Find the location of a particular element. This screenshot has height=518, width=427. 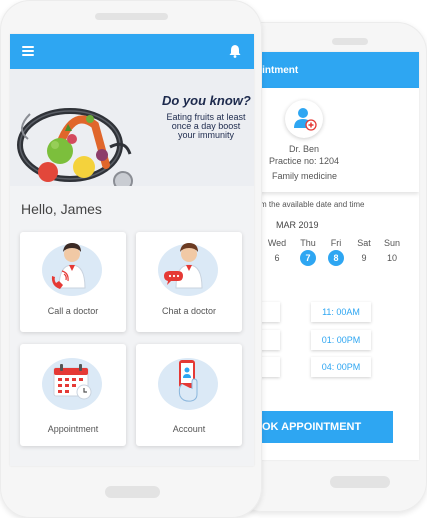

day-name: Sun is located at coordinates (391, 243).